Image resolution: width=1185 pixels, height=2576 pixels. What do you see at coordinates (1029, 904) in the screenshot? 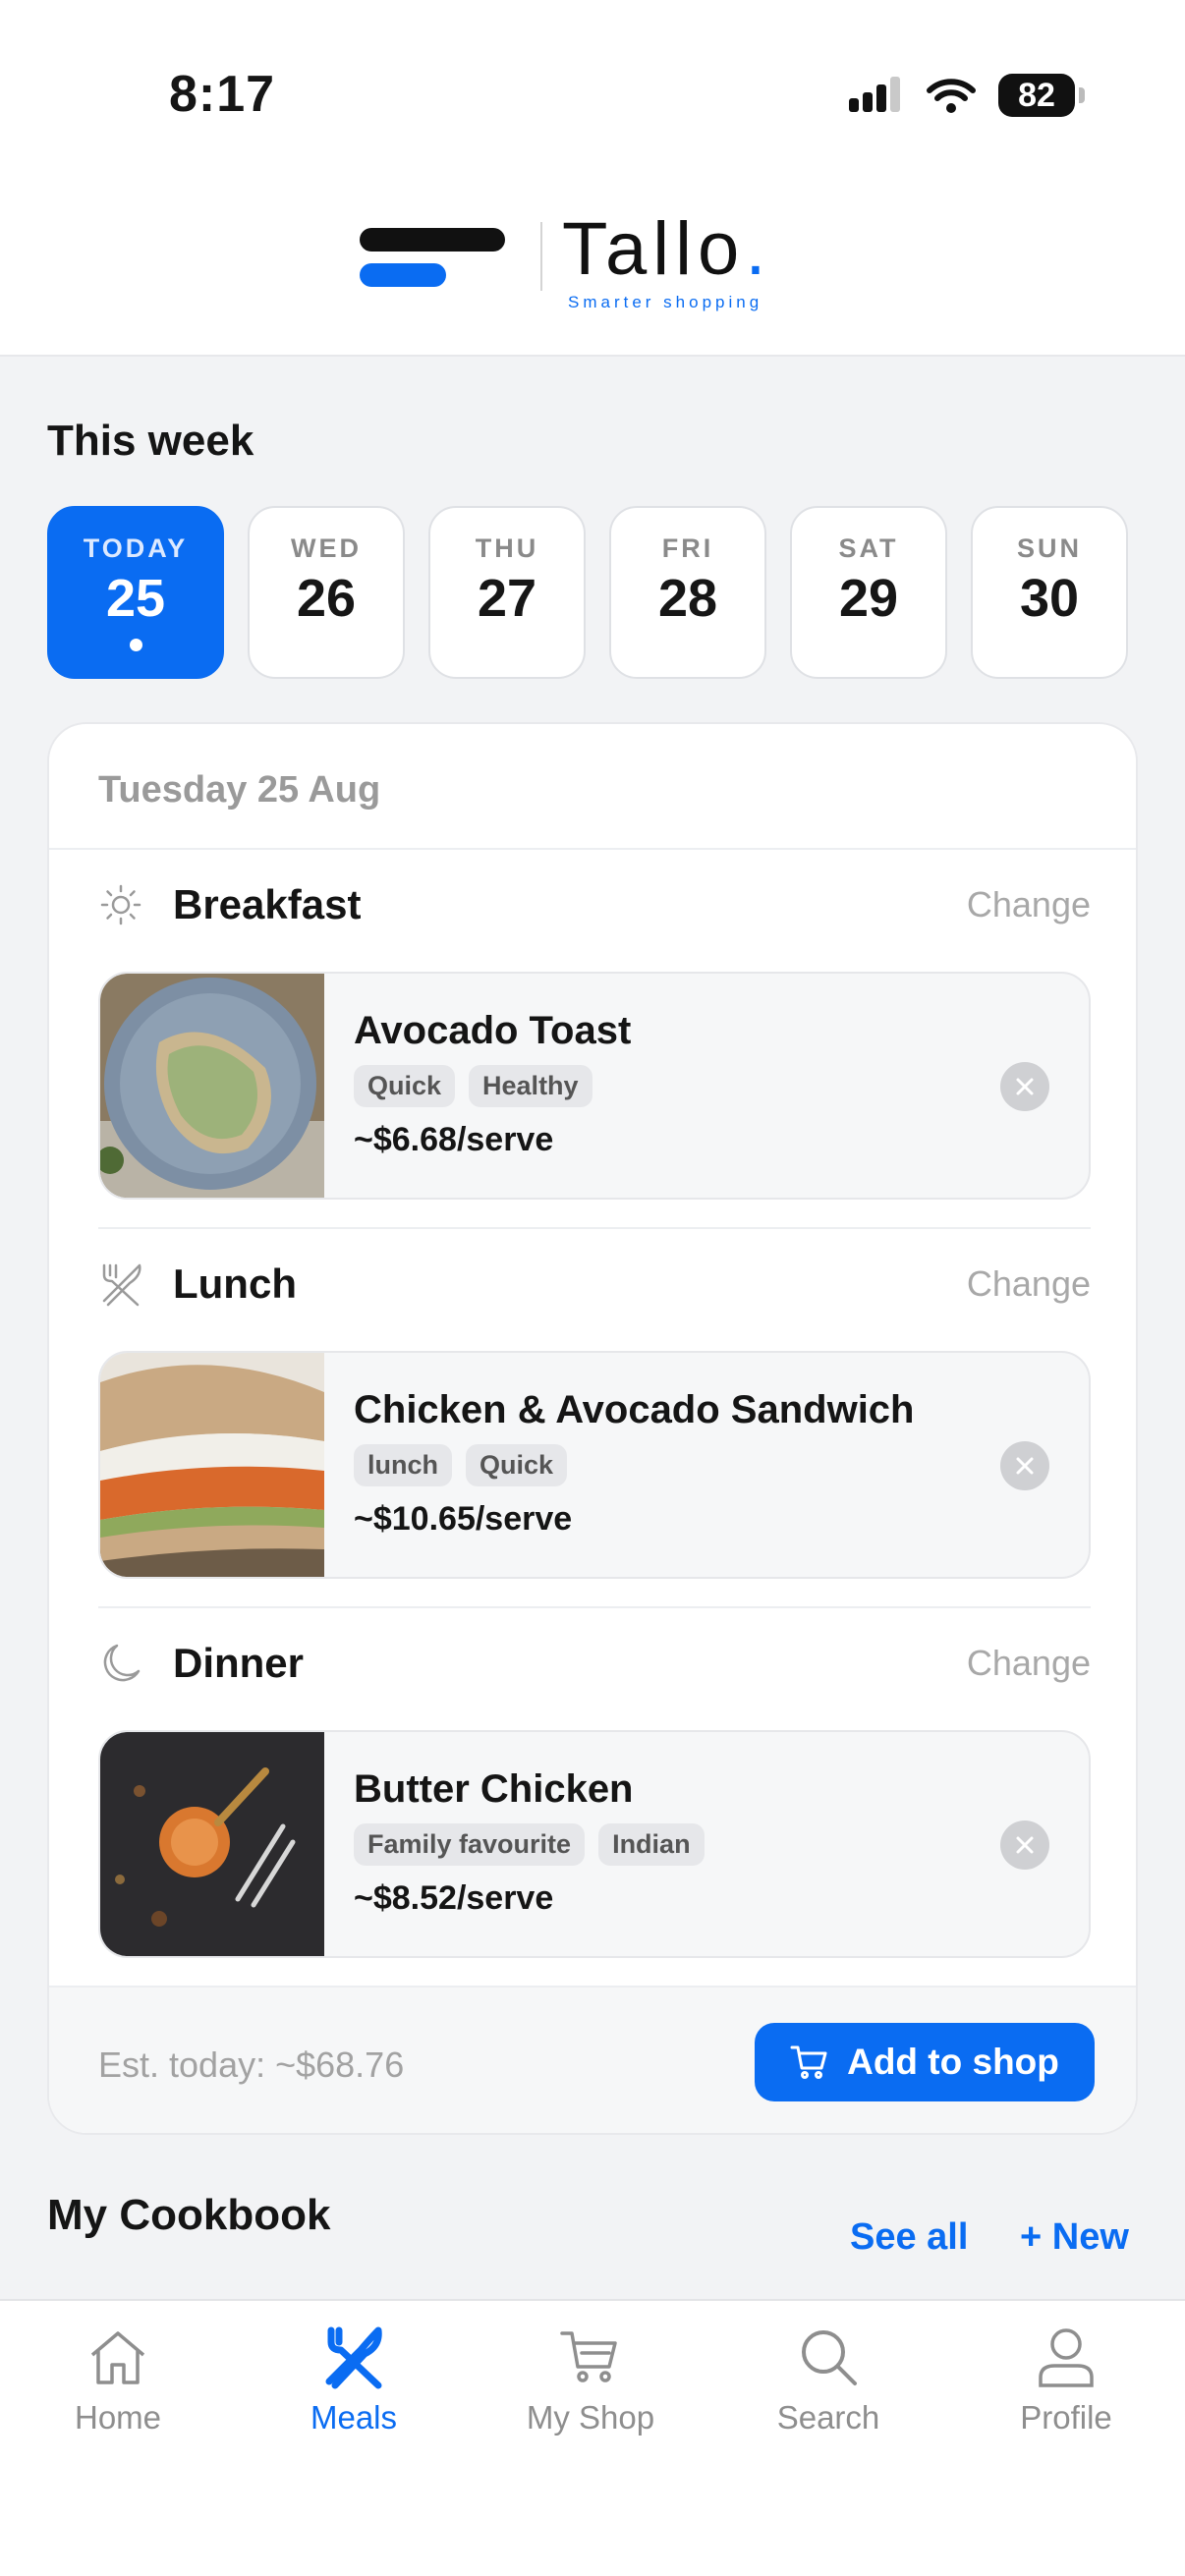
I see `change-breakfast-button: Change` at bounding box center [1029, 904].